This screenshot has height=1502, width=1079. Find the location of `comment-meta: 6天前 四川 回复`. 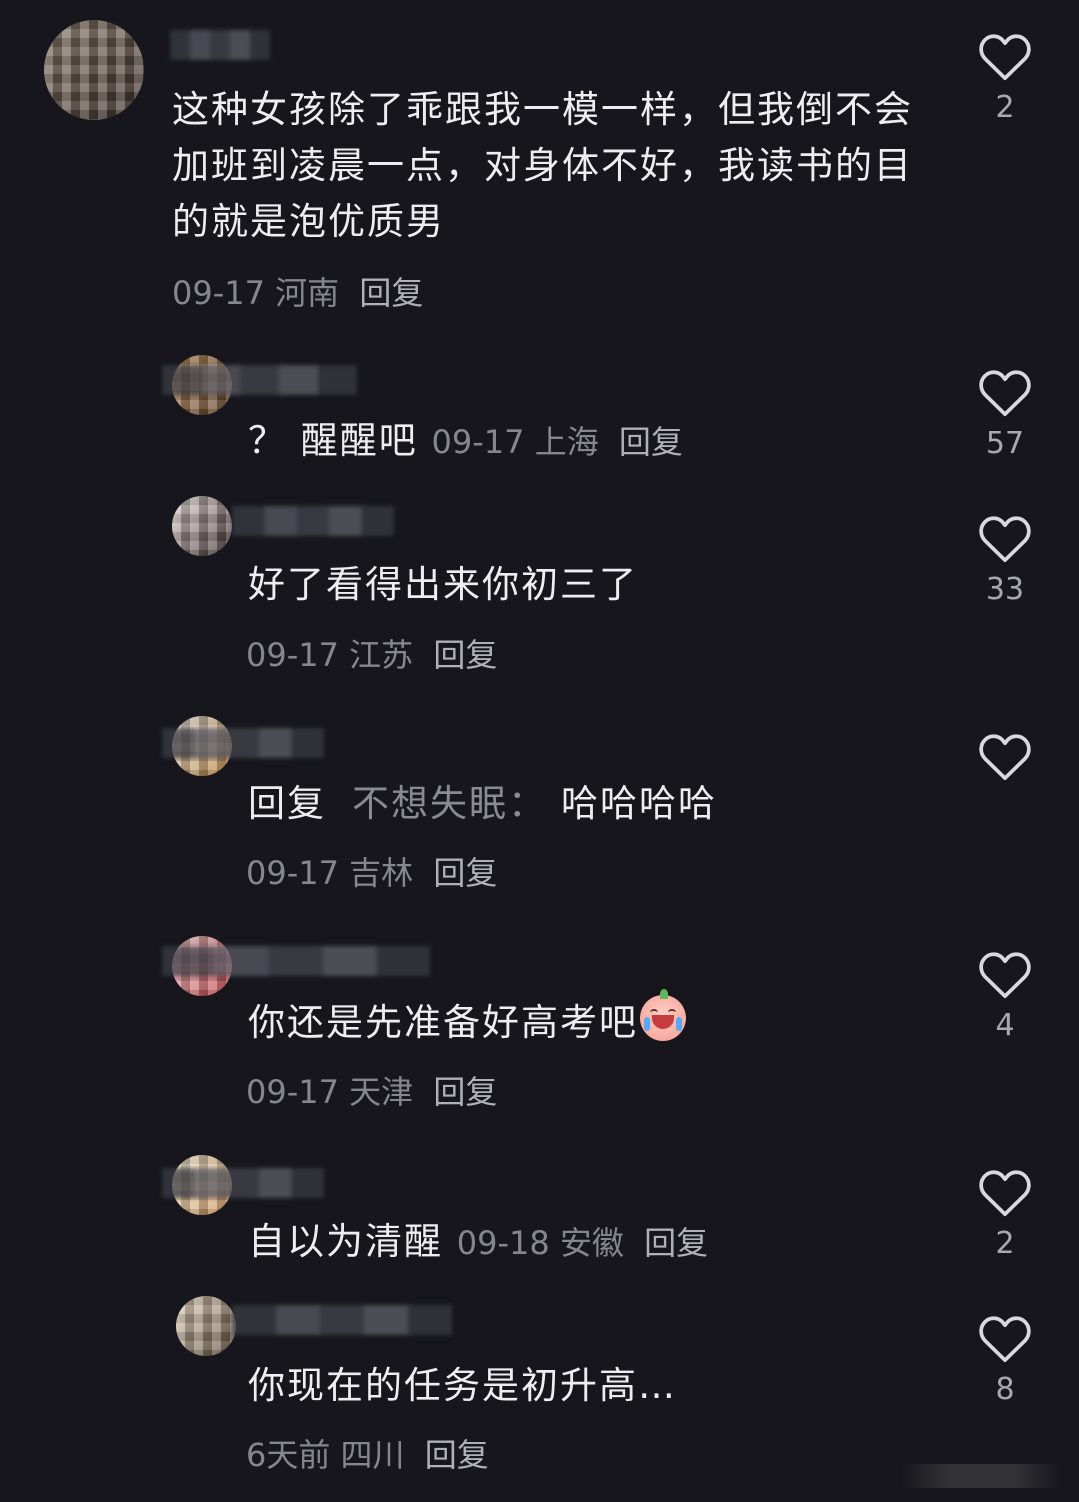

comment-meta: 6天前 四川 回复 is located at coordinates (367, 1453).